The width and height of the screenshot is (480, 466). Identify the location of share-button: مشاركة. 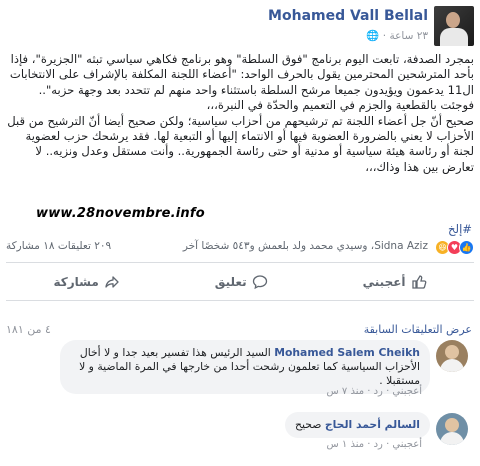
(87, 282).